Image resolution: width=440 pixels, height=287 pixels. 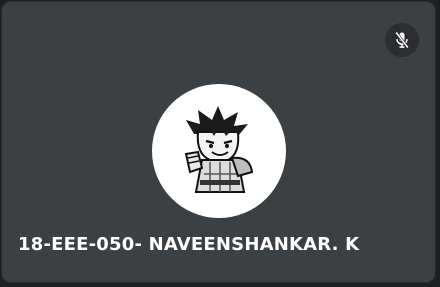 I want to click on avatar, so click(x=219, y=151).